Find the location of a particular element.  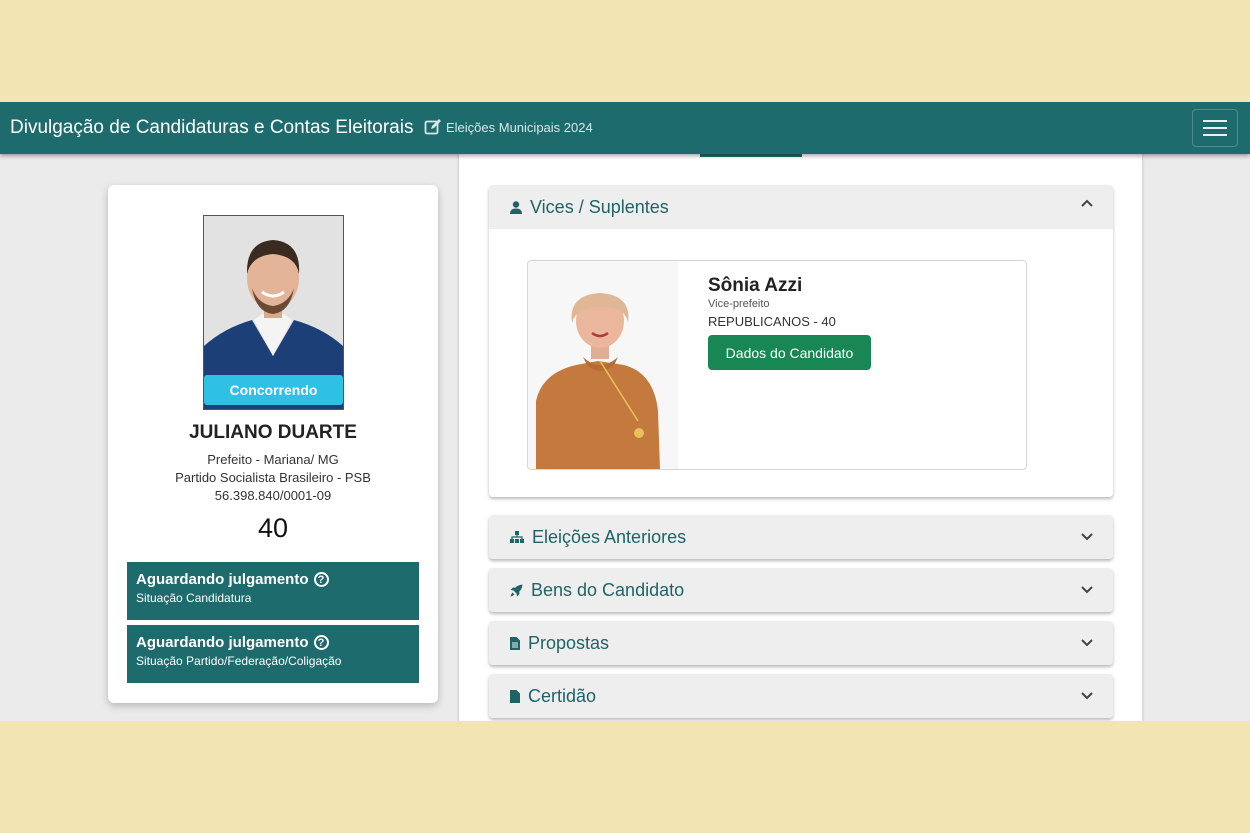

candidacy-situation-title: Aguardando julgamento ? is located at coordinates (273, 579).